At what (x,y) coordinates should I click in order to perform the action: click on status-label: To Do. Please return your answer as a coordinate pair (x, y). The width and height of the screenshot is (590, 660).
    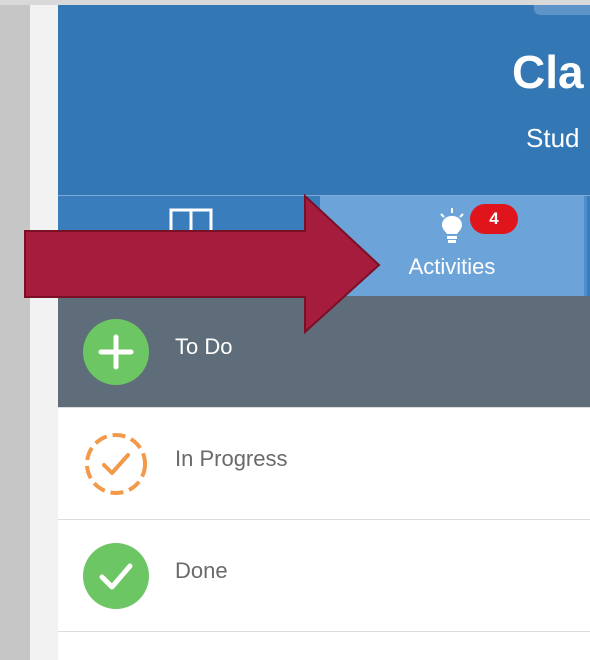
    Looking at the image, I should click on (204, 346).